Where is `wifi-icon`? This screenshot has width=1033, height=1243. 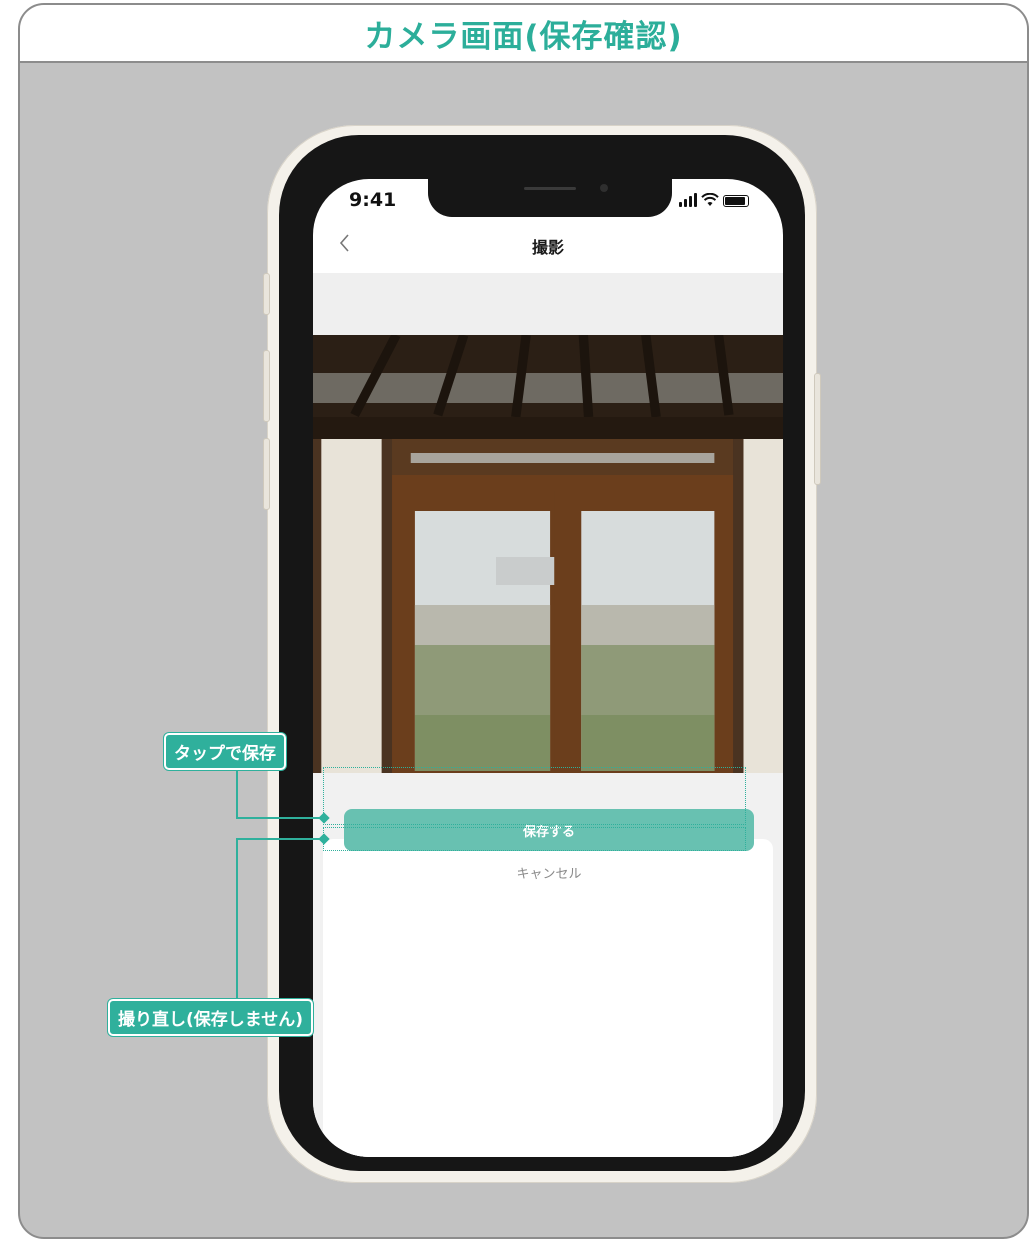 wifi-icon is located at coordinates (710, 199).